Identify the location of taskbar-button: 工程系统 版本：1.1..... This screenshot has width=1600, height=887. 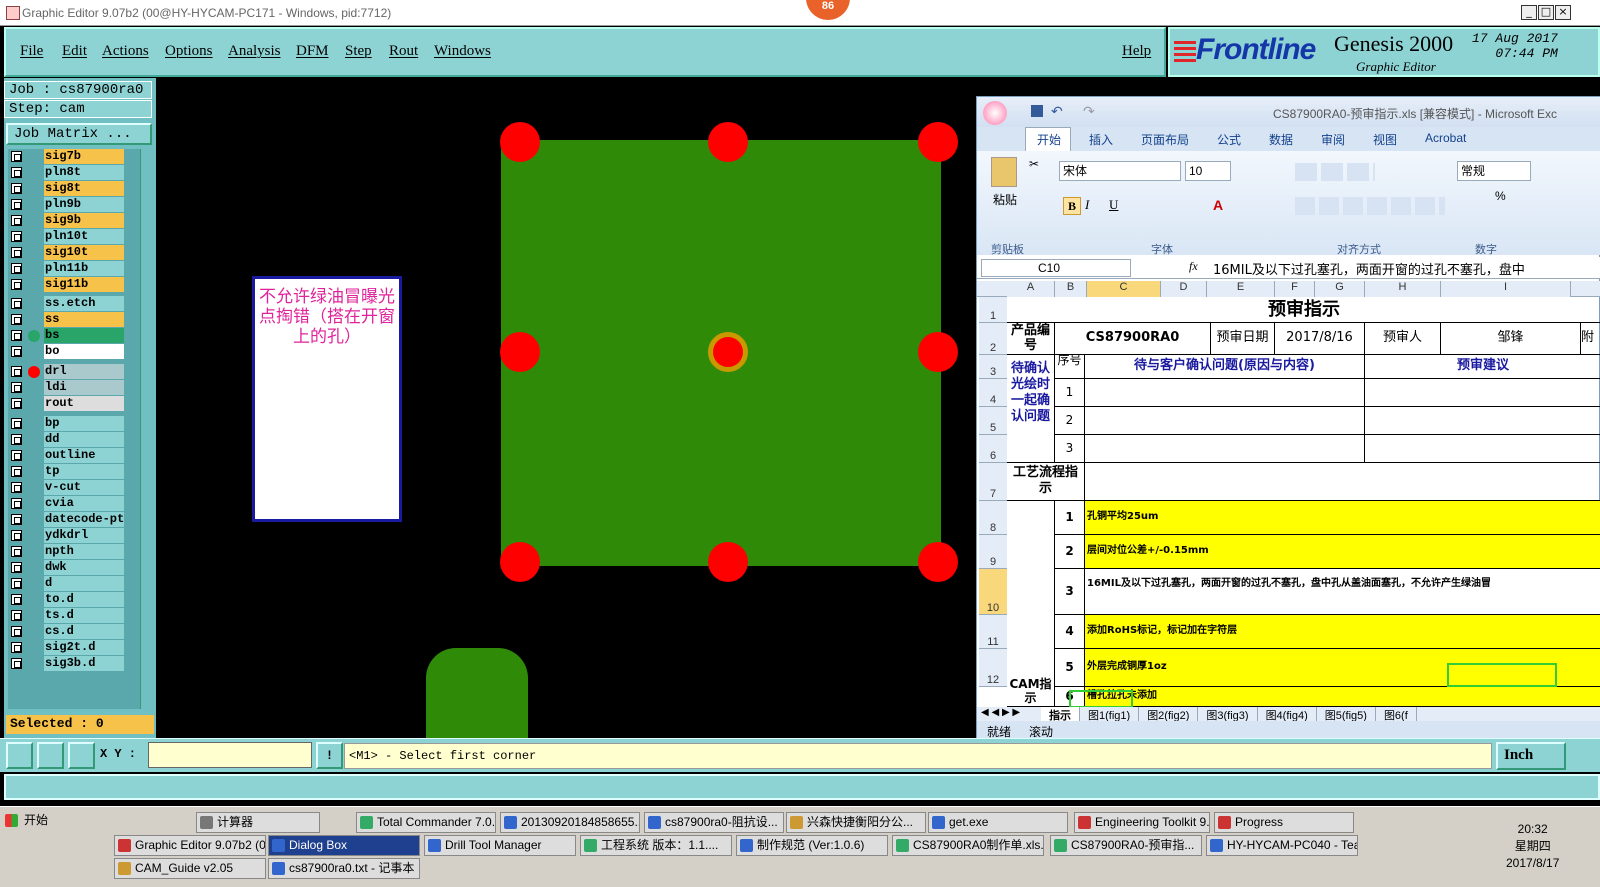
(656, 845).